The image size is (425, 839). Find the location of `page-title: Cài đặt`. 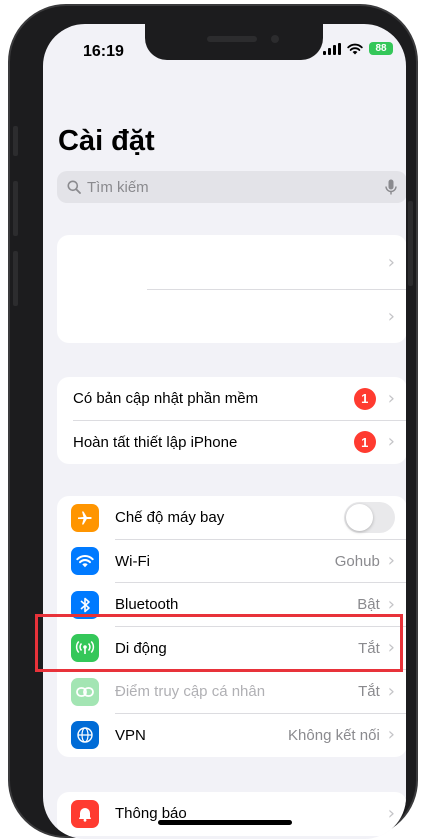

page-title: Cài đặt is located at coordinates (106, 141).